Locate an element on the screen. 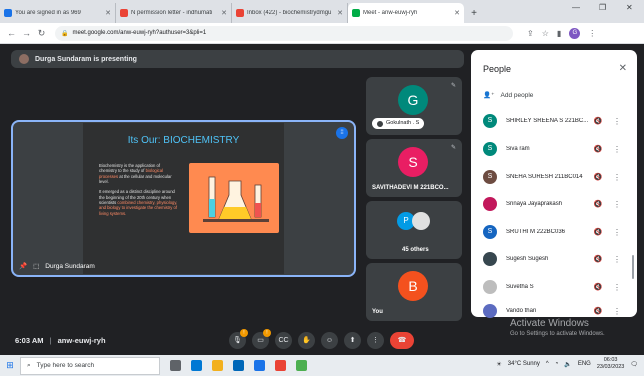 The width and height of the screenshot is (644, 376). participant-tile-others: P 45 others is located at coordinates (414, 230).